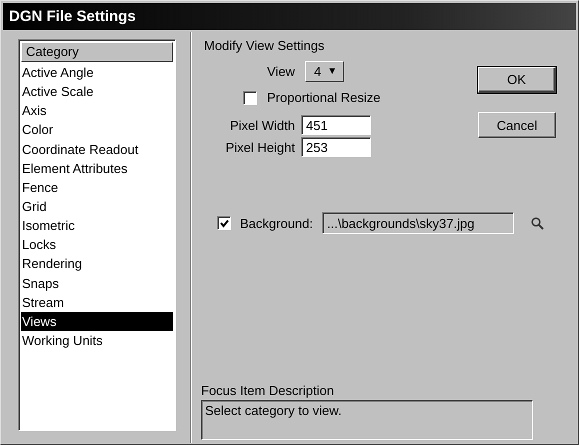 This screenshot has width=579, height=445. What do you see at coordinates (97, 130) in the screenshot?
I see `category-item: Color` at bounding box center [97, 130].